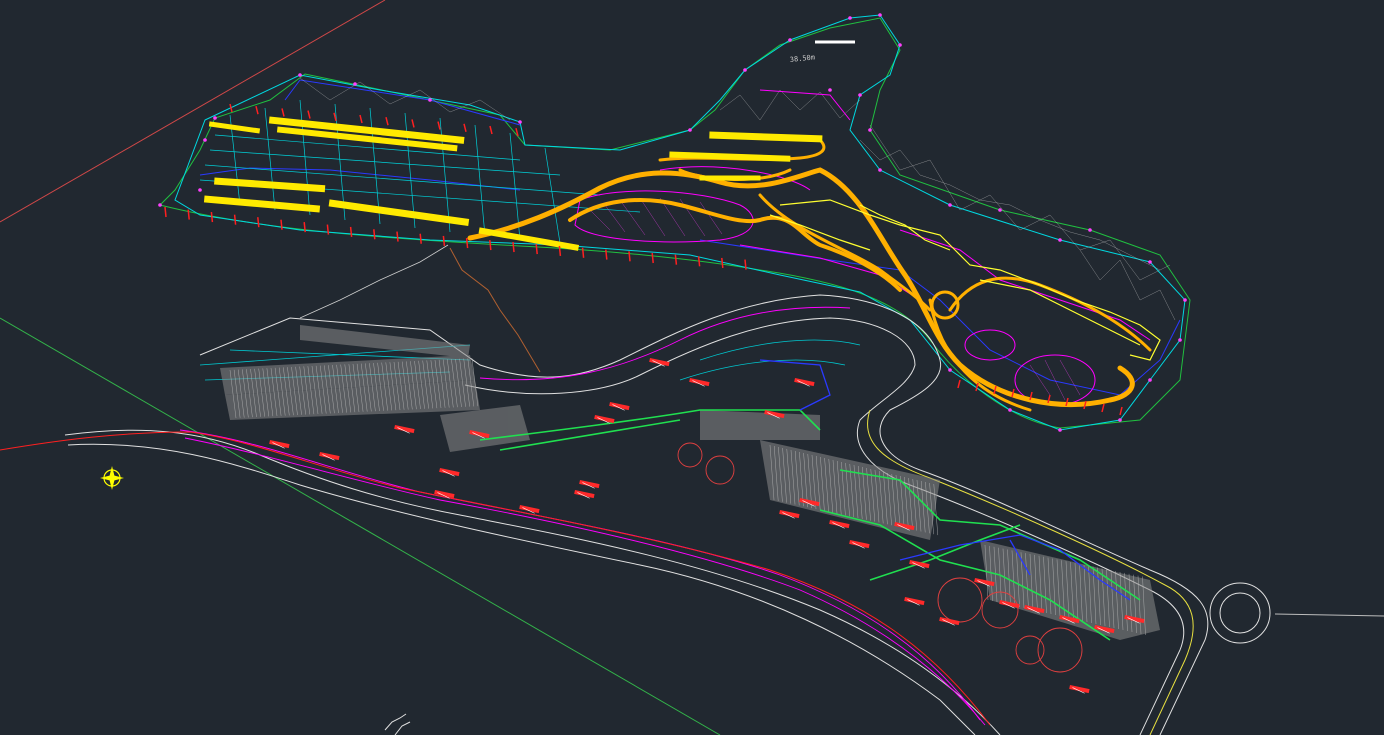 This screenshot has width=1384, height=735. Describe the element at coordinates (193, 111) in the screenshot. I see `reference-line-red` at that location.